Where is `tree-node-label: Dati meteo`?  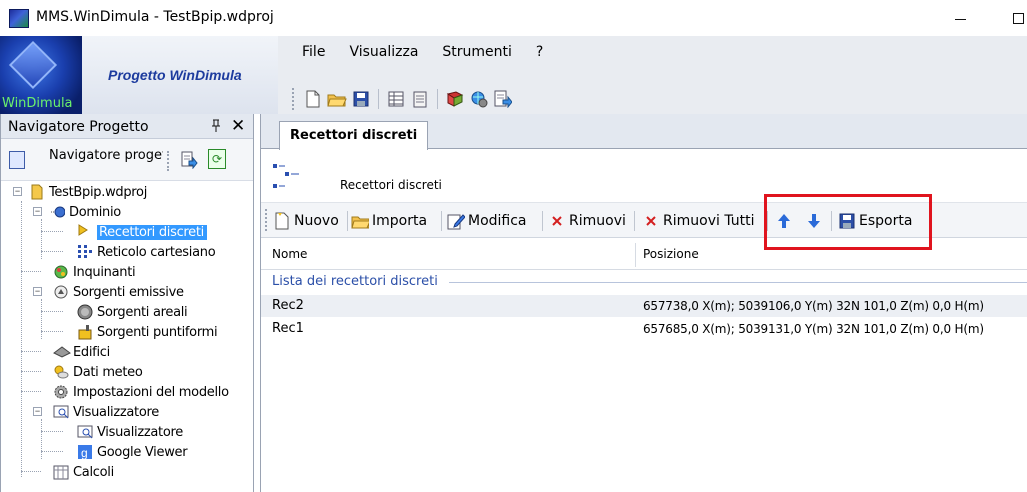 tree-node-label: Dati meteo is located at coordinates (108, 372).